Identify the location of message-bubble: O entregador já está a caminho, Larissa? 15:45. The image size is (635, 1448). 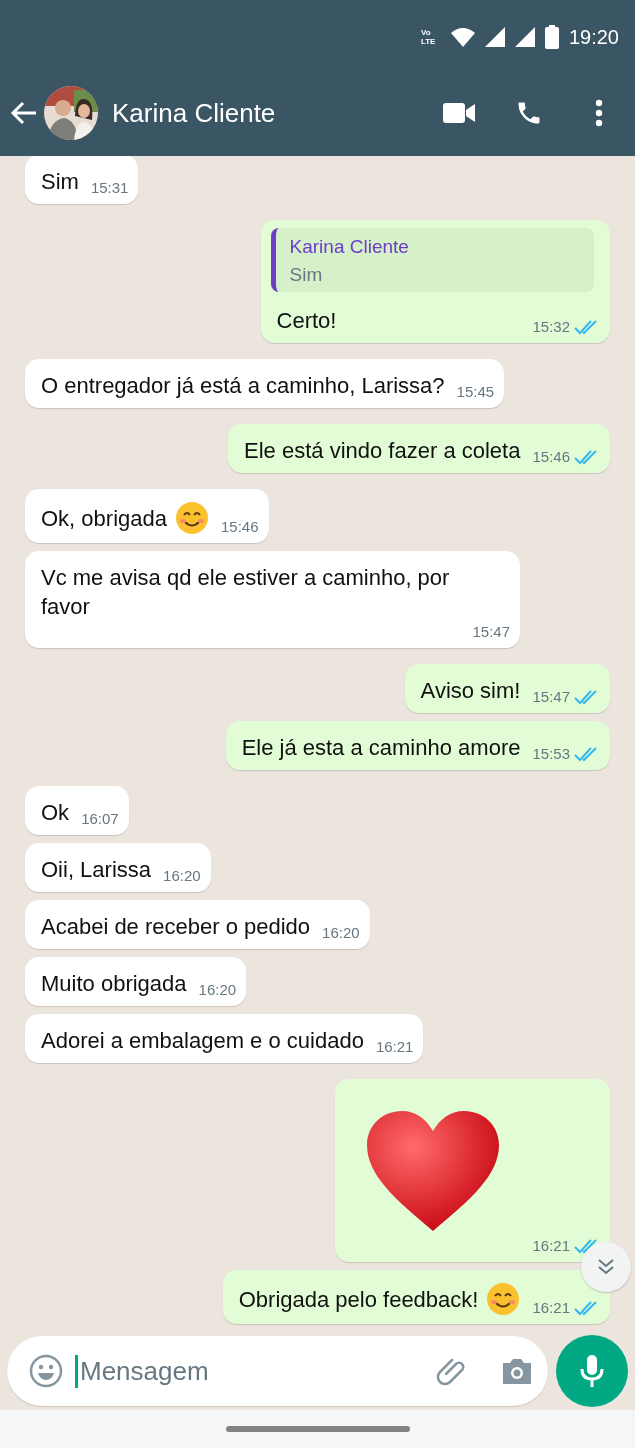
(265, 383).